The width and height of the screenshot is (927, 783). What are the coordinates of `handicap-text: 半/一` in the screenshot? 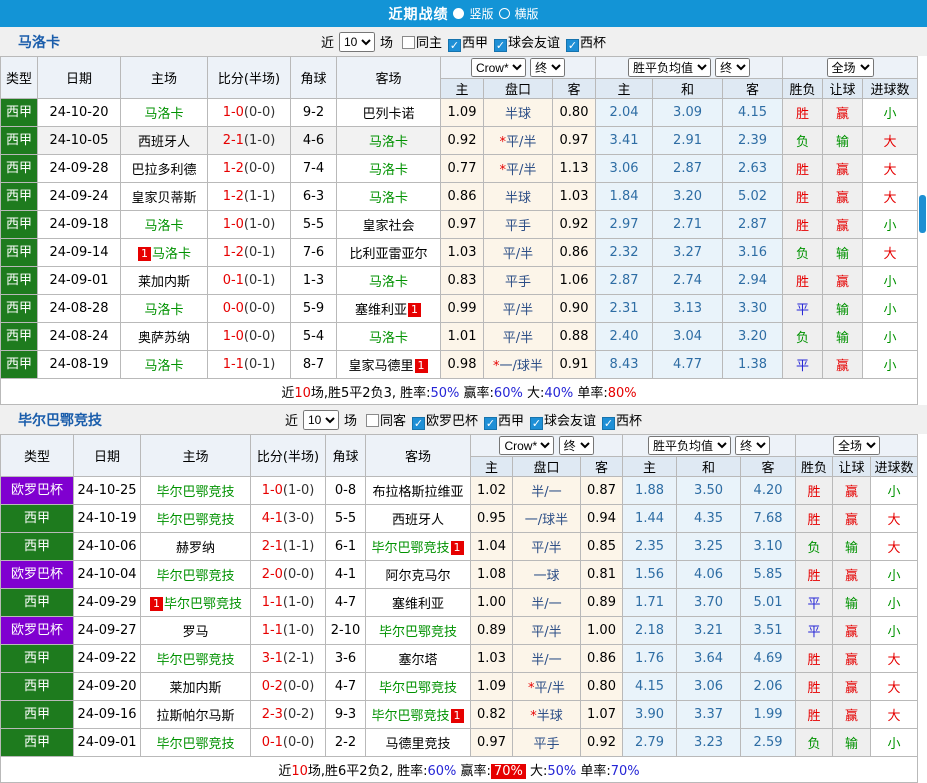 It's located at (546, 492).